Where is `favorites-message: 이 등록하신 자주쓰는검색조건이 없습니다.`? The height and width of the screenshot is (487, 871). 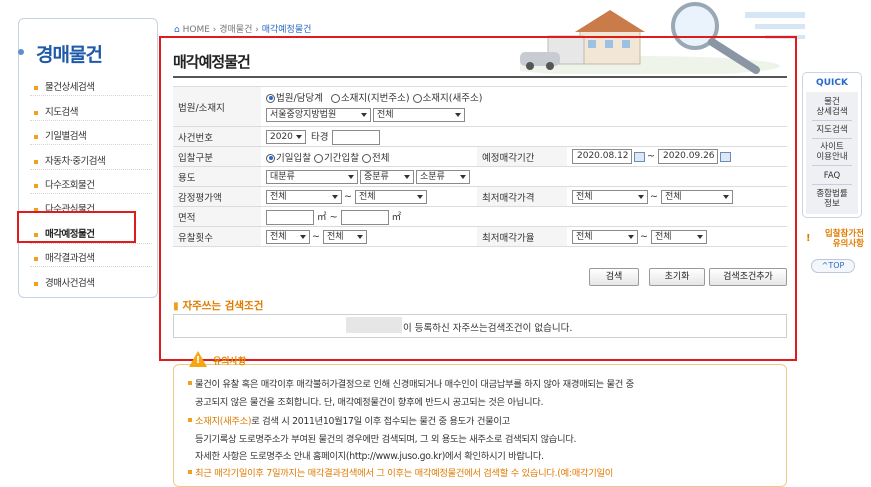
favorites-message: 이 등록하신 자주쓰는검색조건이 없습니다. is located at coordinates (488, 328).